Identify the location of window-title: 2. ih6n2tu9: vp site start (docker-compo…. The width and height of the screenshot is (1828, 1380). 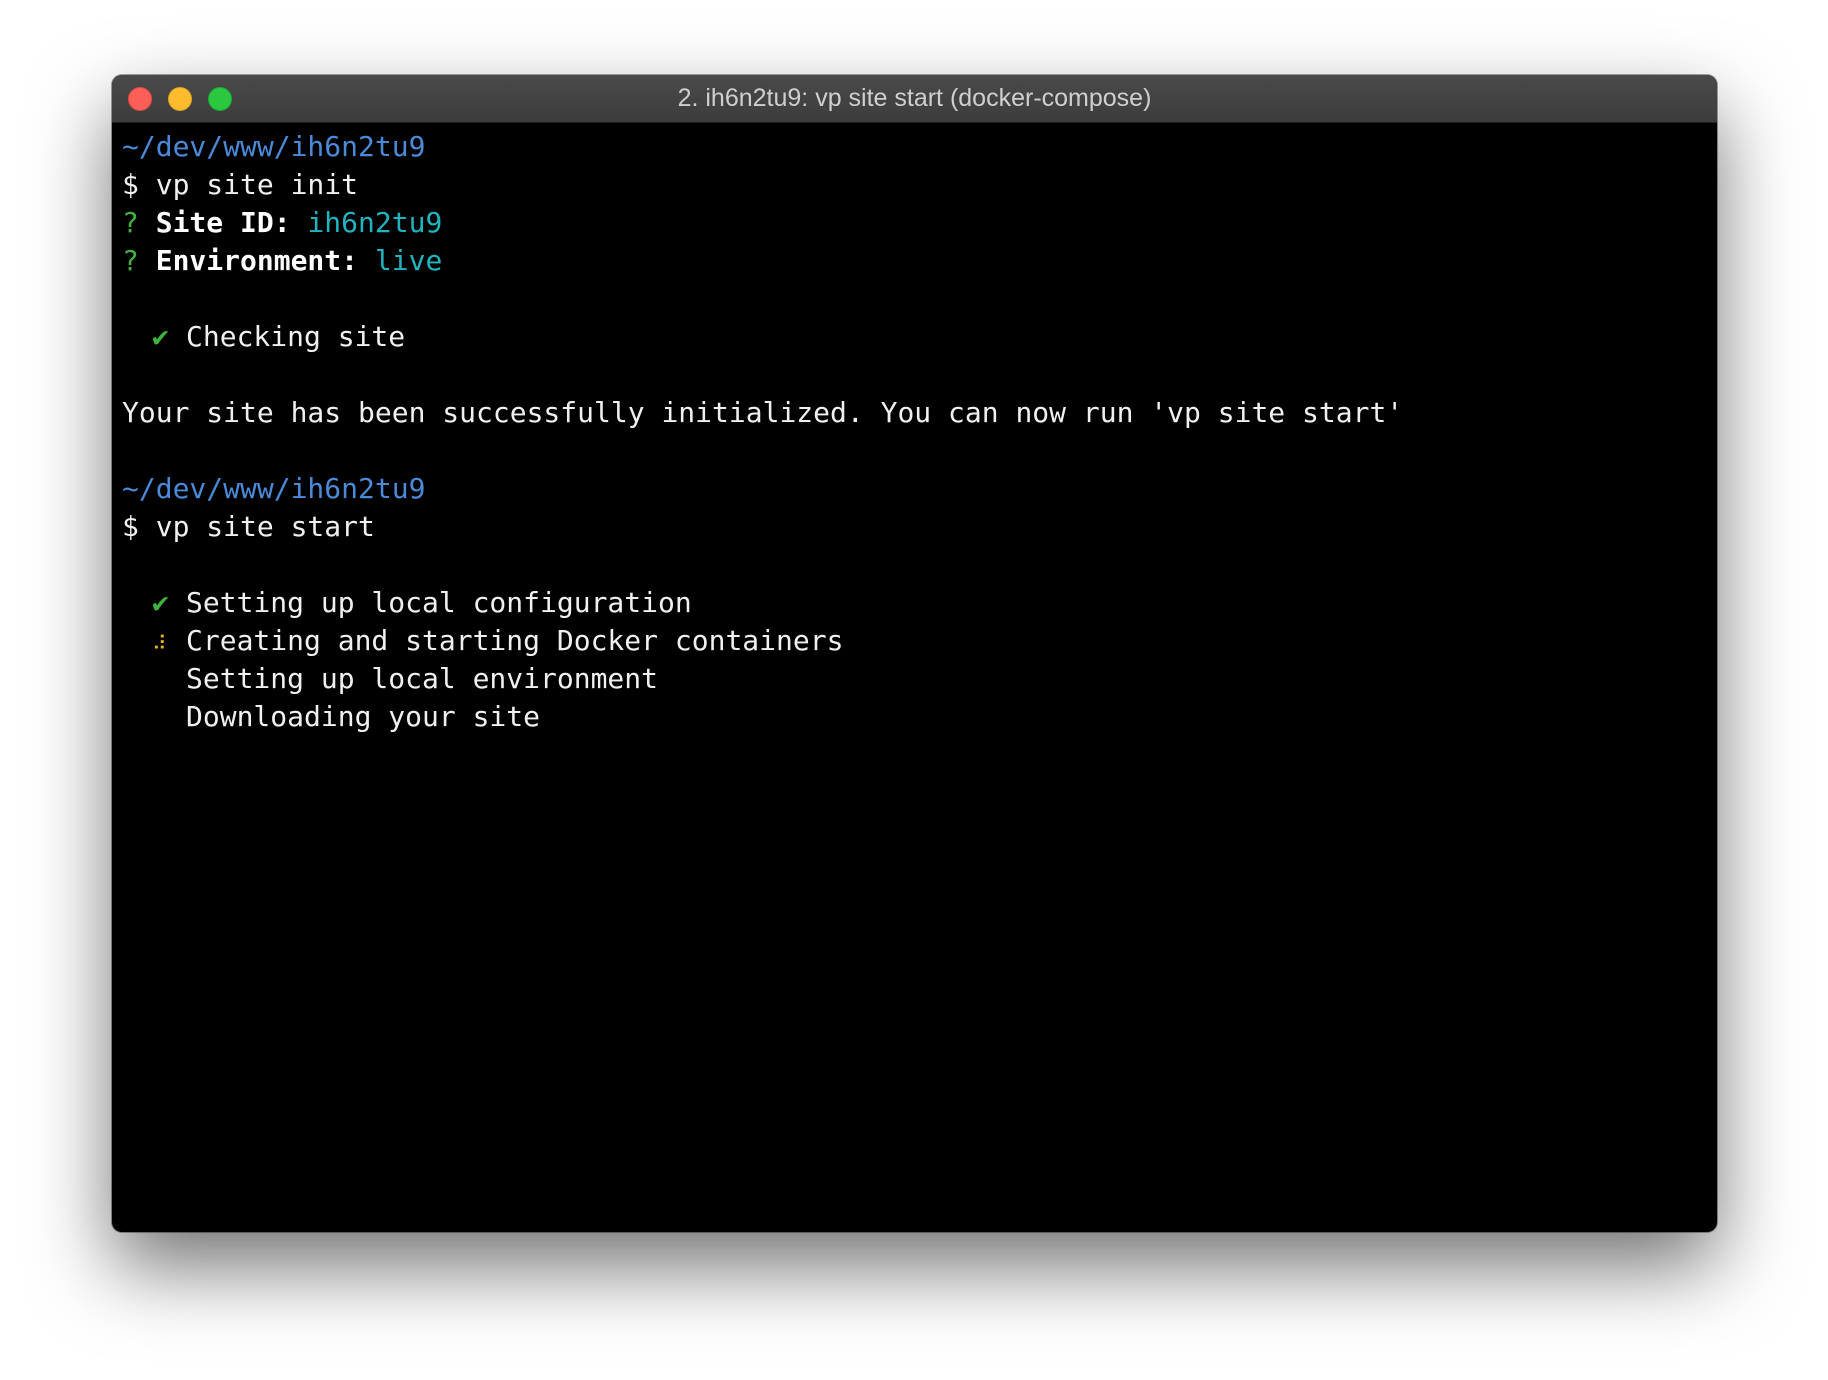
(914, 98).